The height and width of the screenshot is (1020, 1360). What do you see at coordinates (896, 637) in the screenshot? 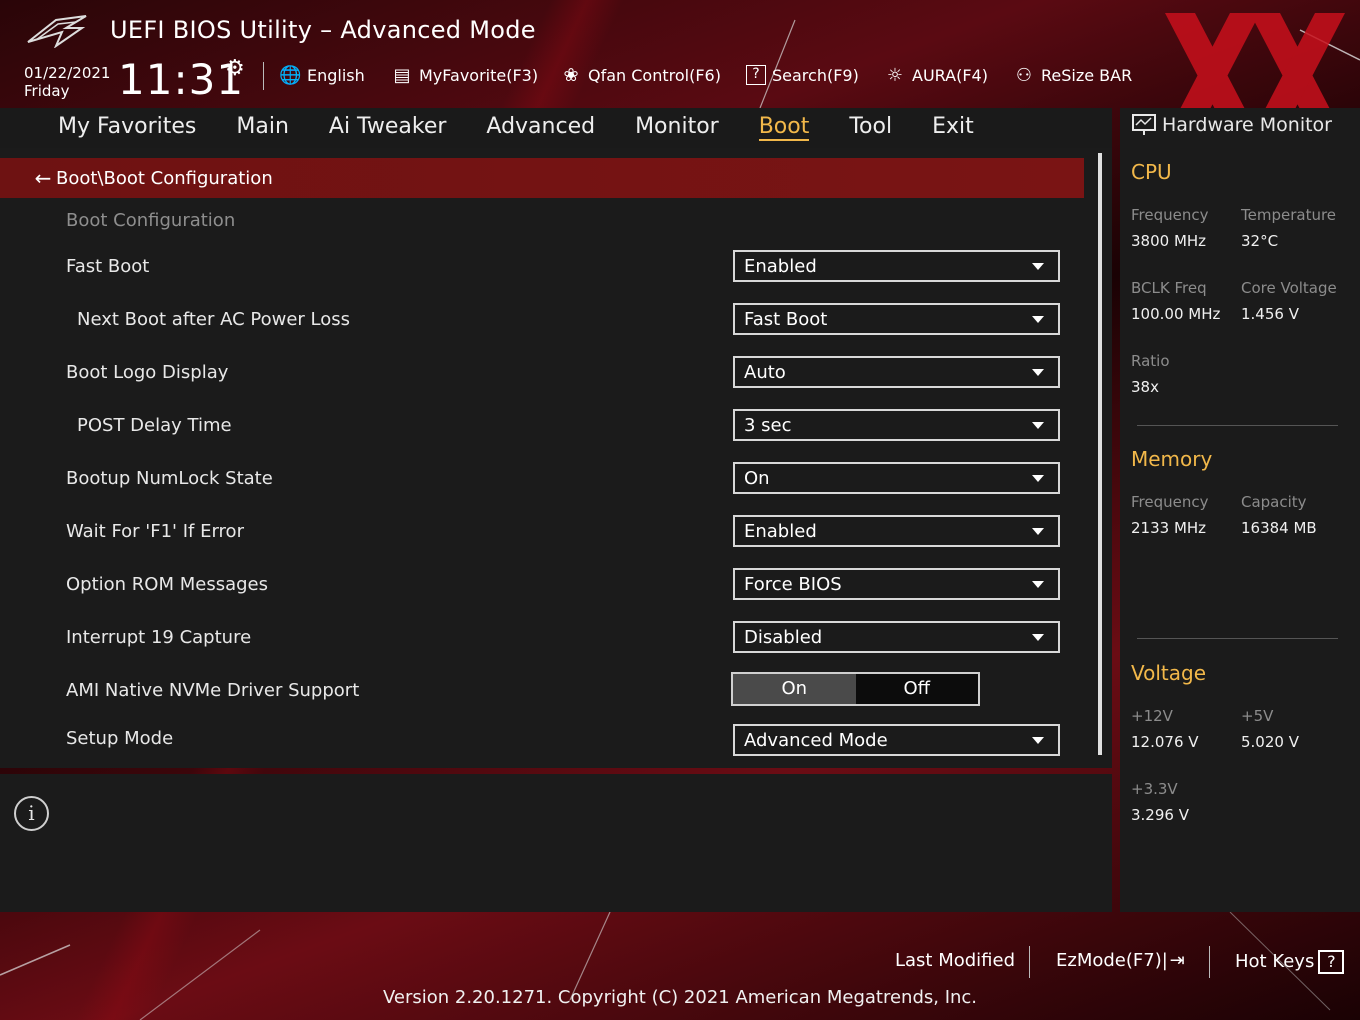
I see `interrupt19-dropdown: Disabled` at bounding box center [896, 637].